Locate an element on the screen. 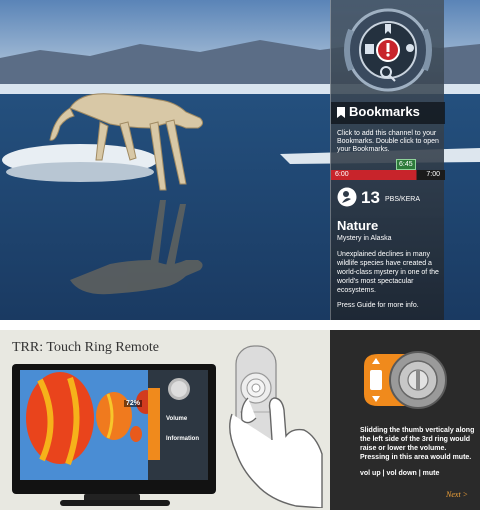 The width and height of the screenshot is (480, 510). tv-base is located at coordinates (115, 503).